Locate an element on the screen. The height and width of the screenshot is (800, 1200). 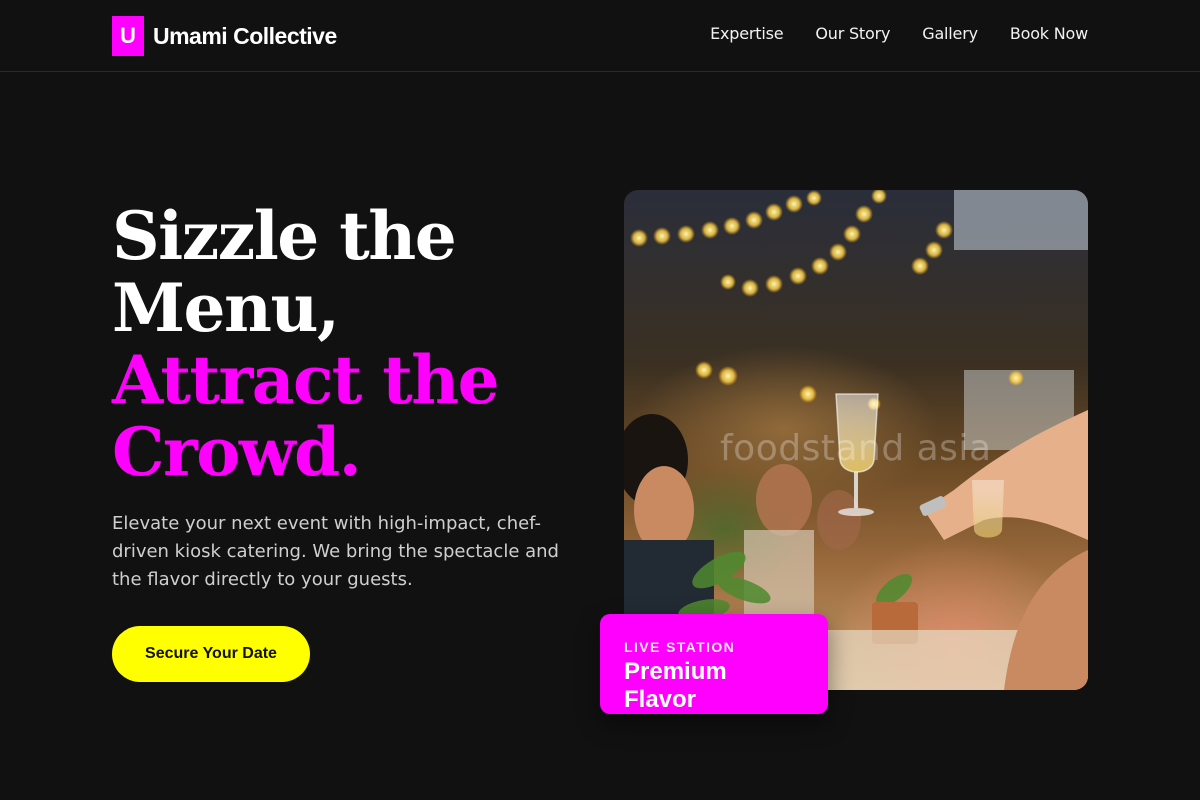
secure-date-button: Secure Your Date is located at coordinates (211, 654).